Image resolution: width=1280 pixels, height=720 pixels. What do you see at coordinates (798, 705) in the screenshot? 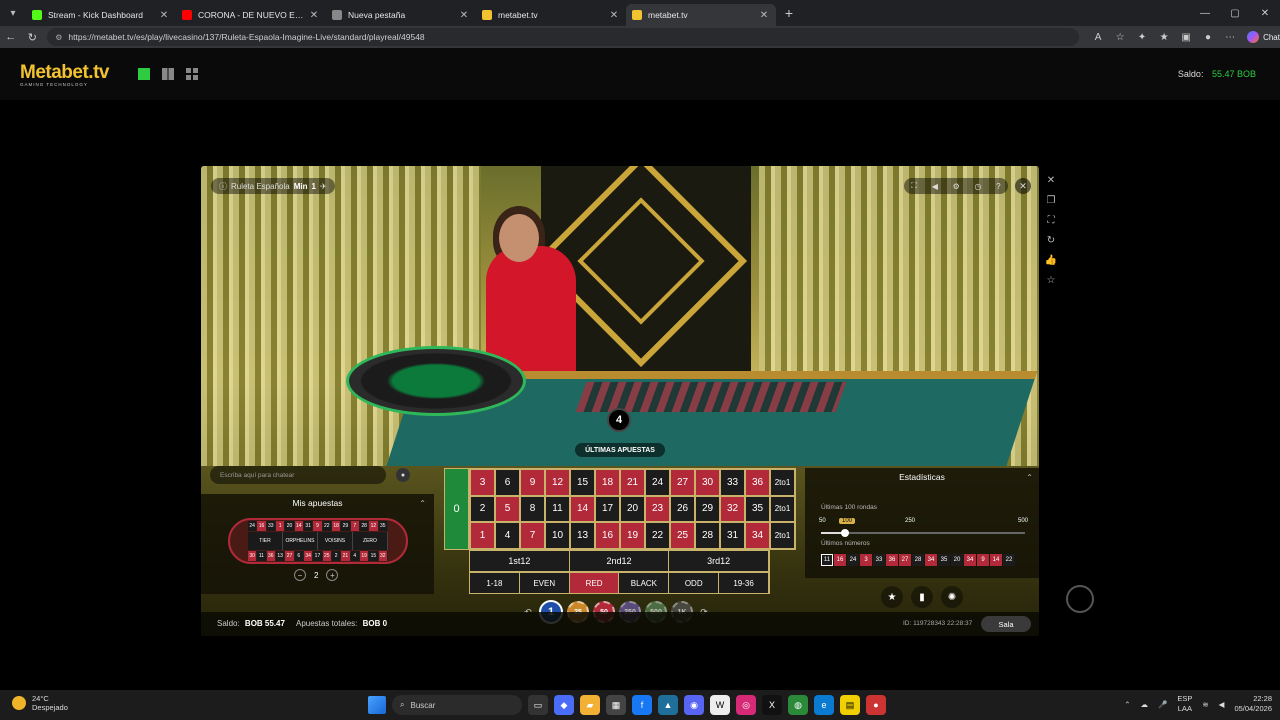
I see `chrome-icon: ◍` at bounding box center [798, 705].